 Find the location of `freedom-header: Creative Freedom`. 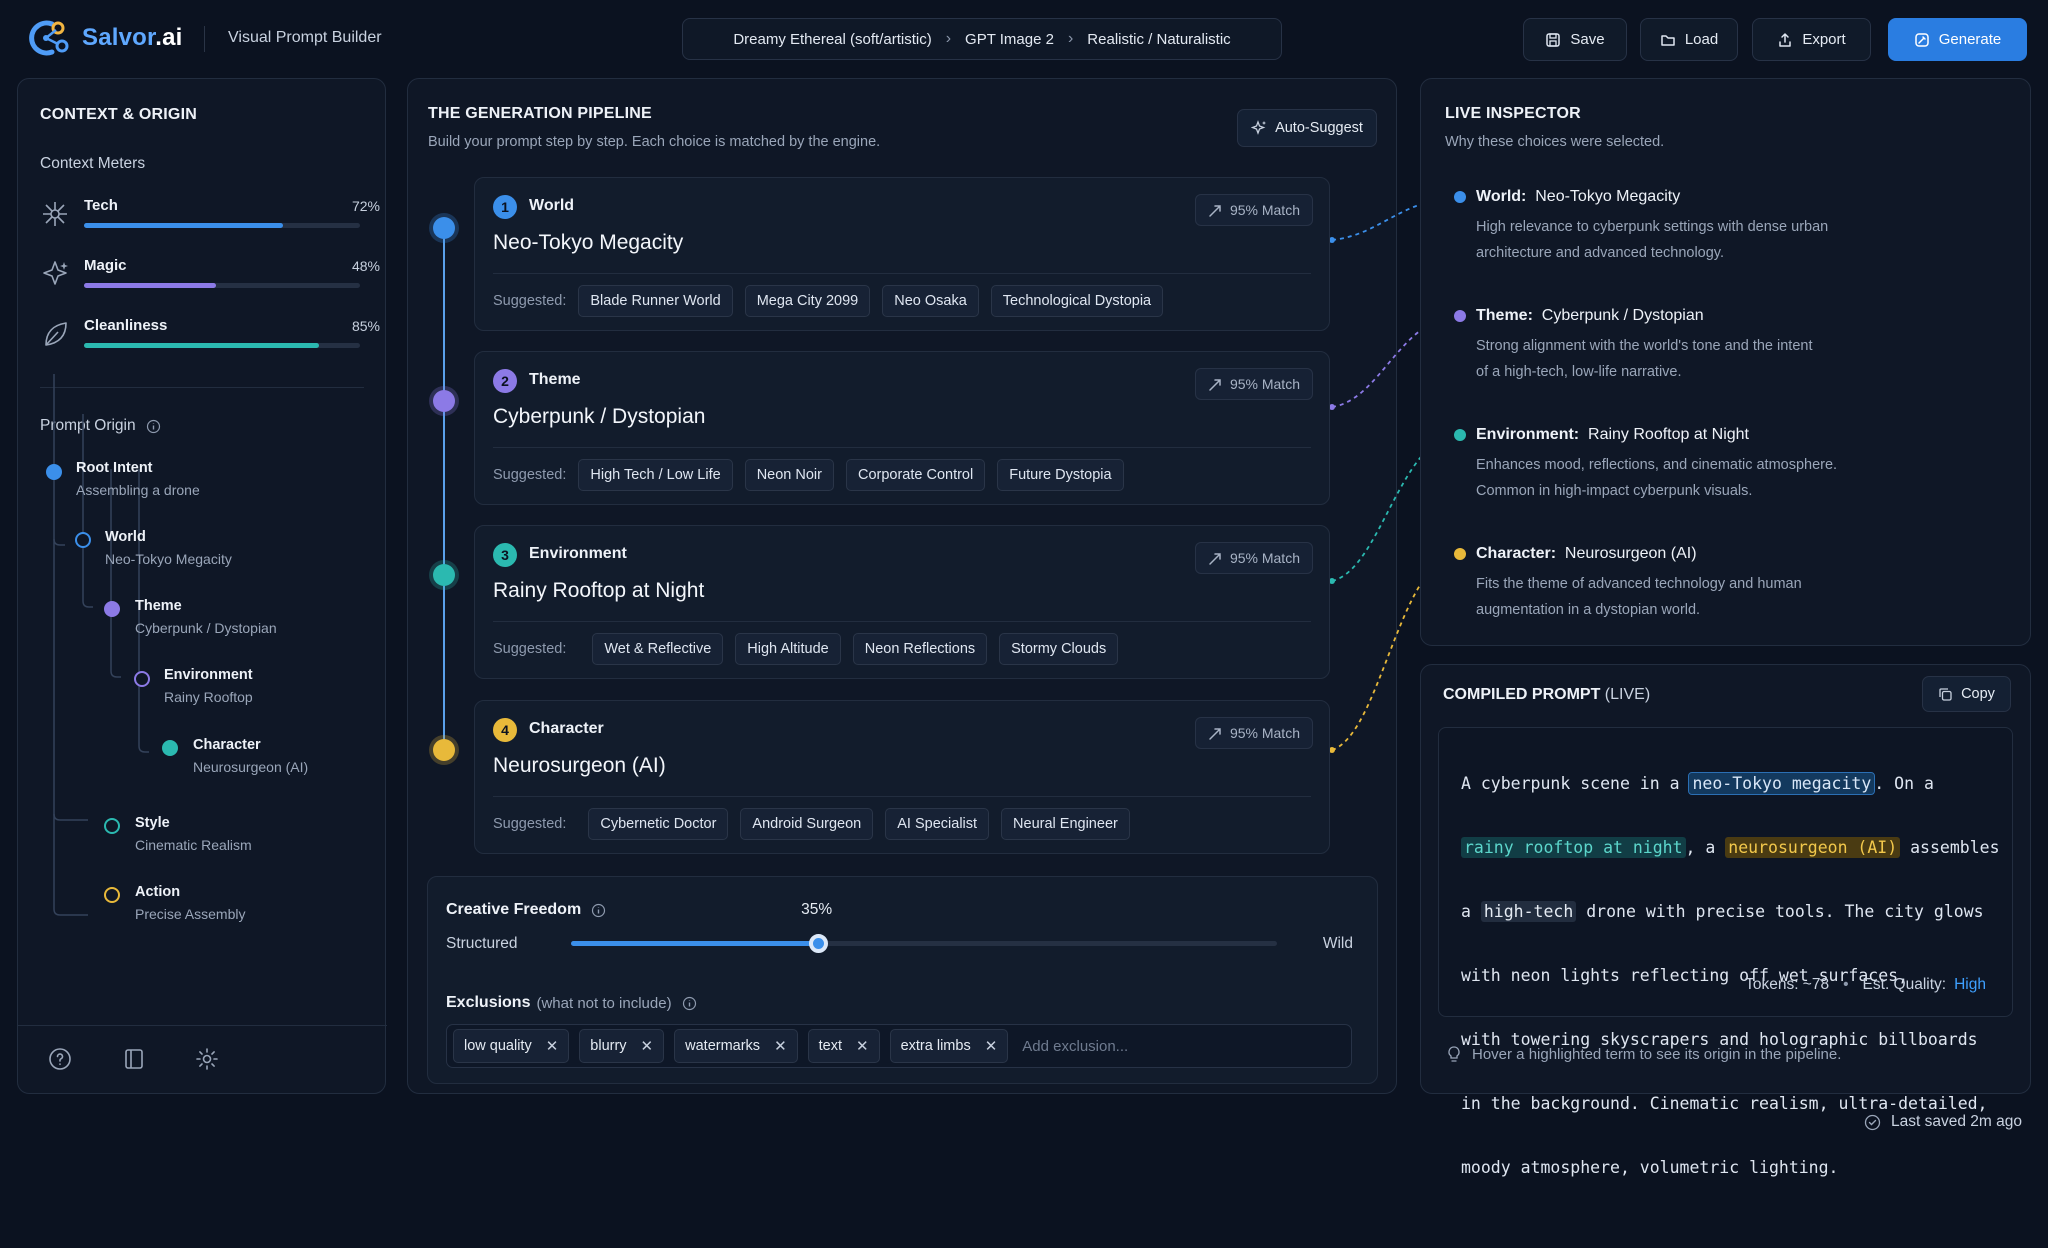

freedom-header: Creative Freedom is located at coordinates (526, 910).